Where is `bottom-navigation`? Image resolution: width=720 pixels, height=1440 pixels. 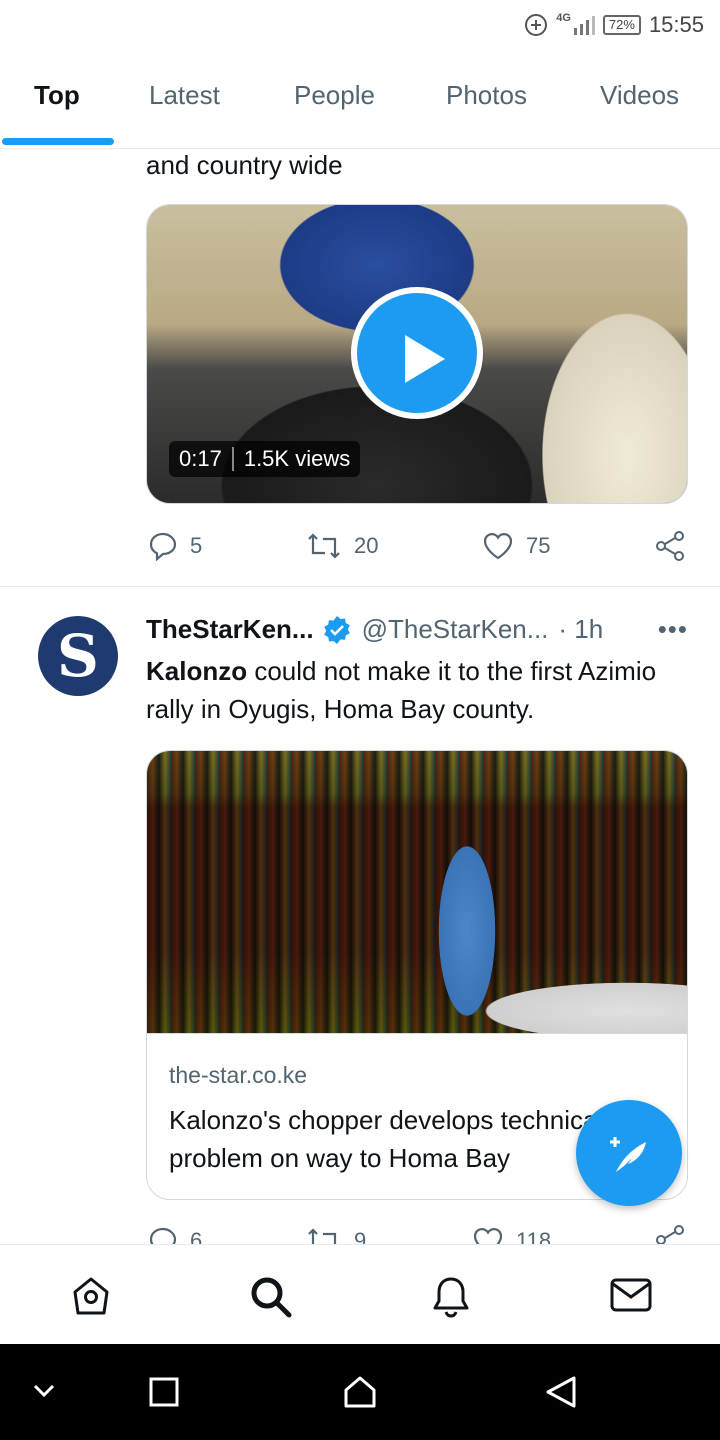 bottom-navigation is located at coordinates (360, 1294).